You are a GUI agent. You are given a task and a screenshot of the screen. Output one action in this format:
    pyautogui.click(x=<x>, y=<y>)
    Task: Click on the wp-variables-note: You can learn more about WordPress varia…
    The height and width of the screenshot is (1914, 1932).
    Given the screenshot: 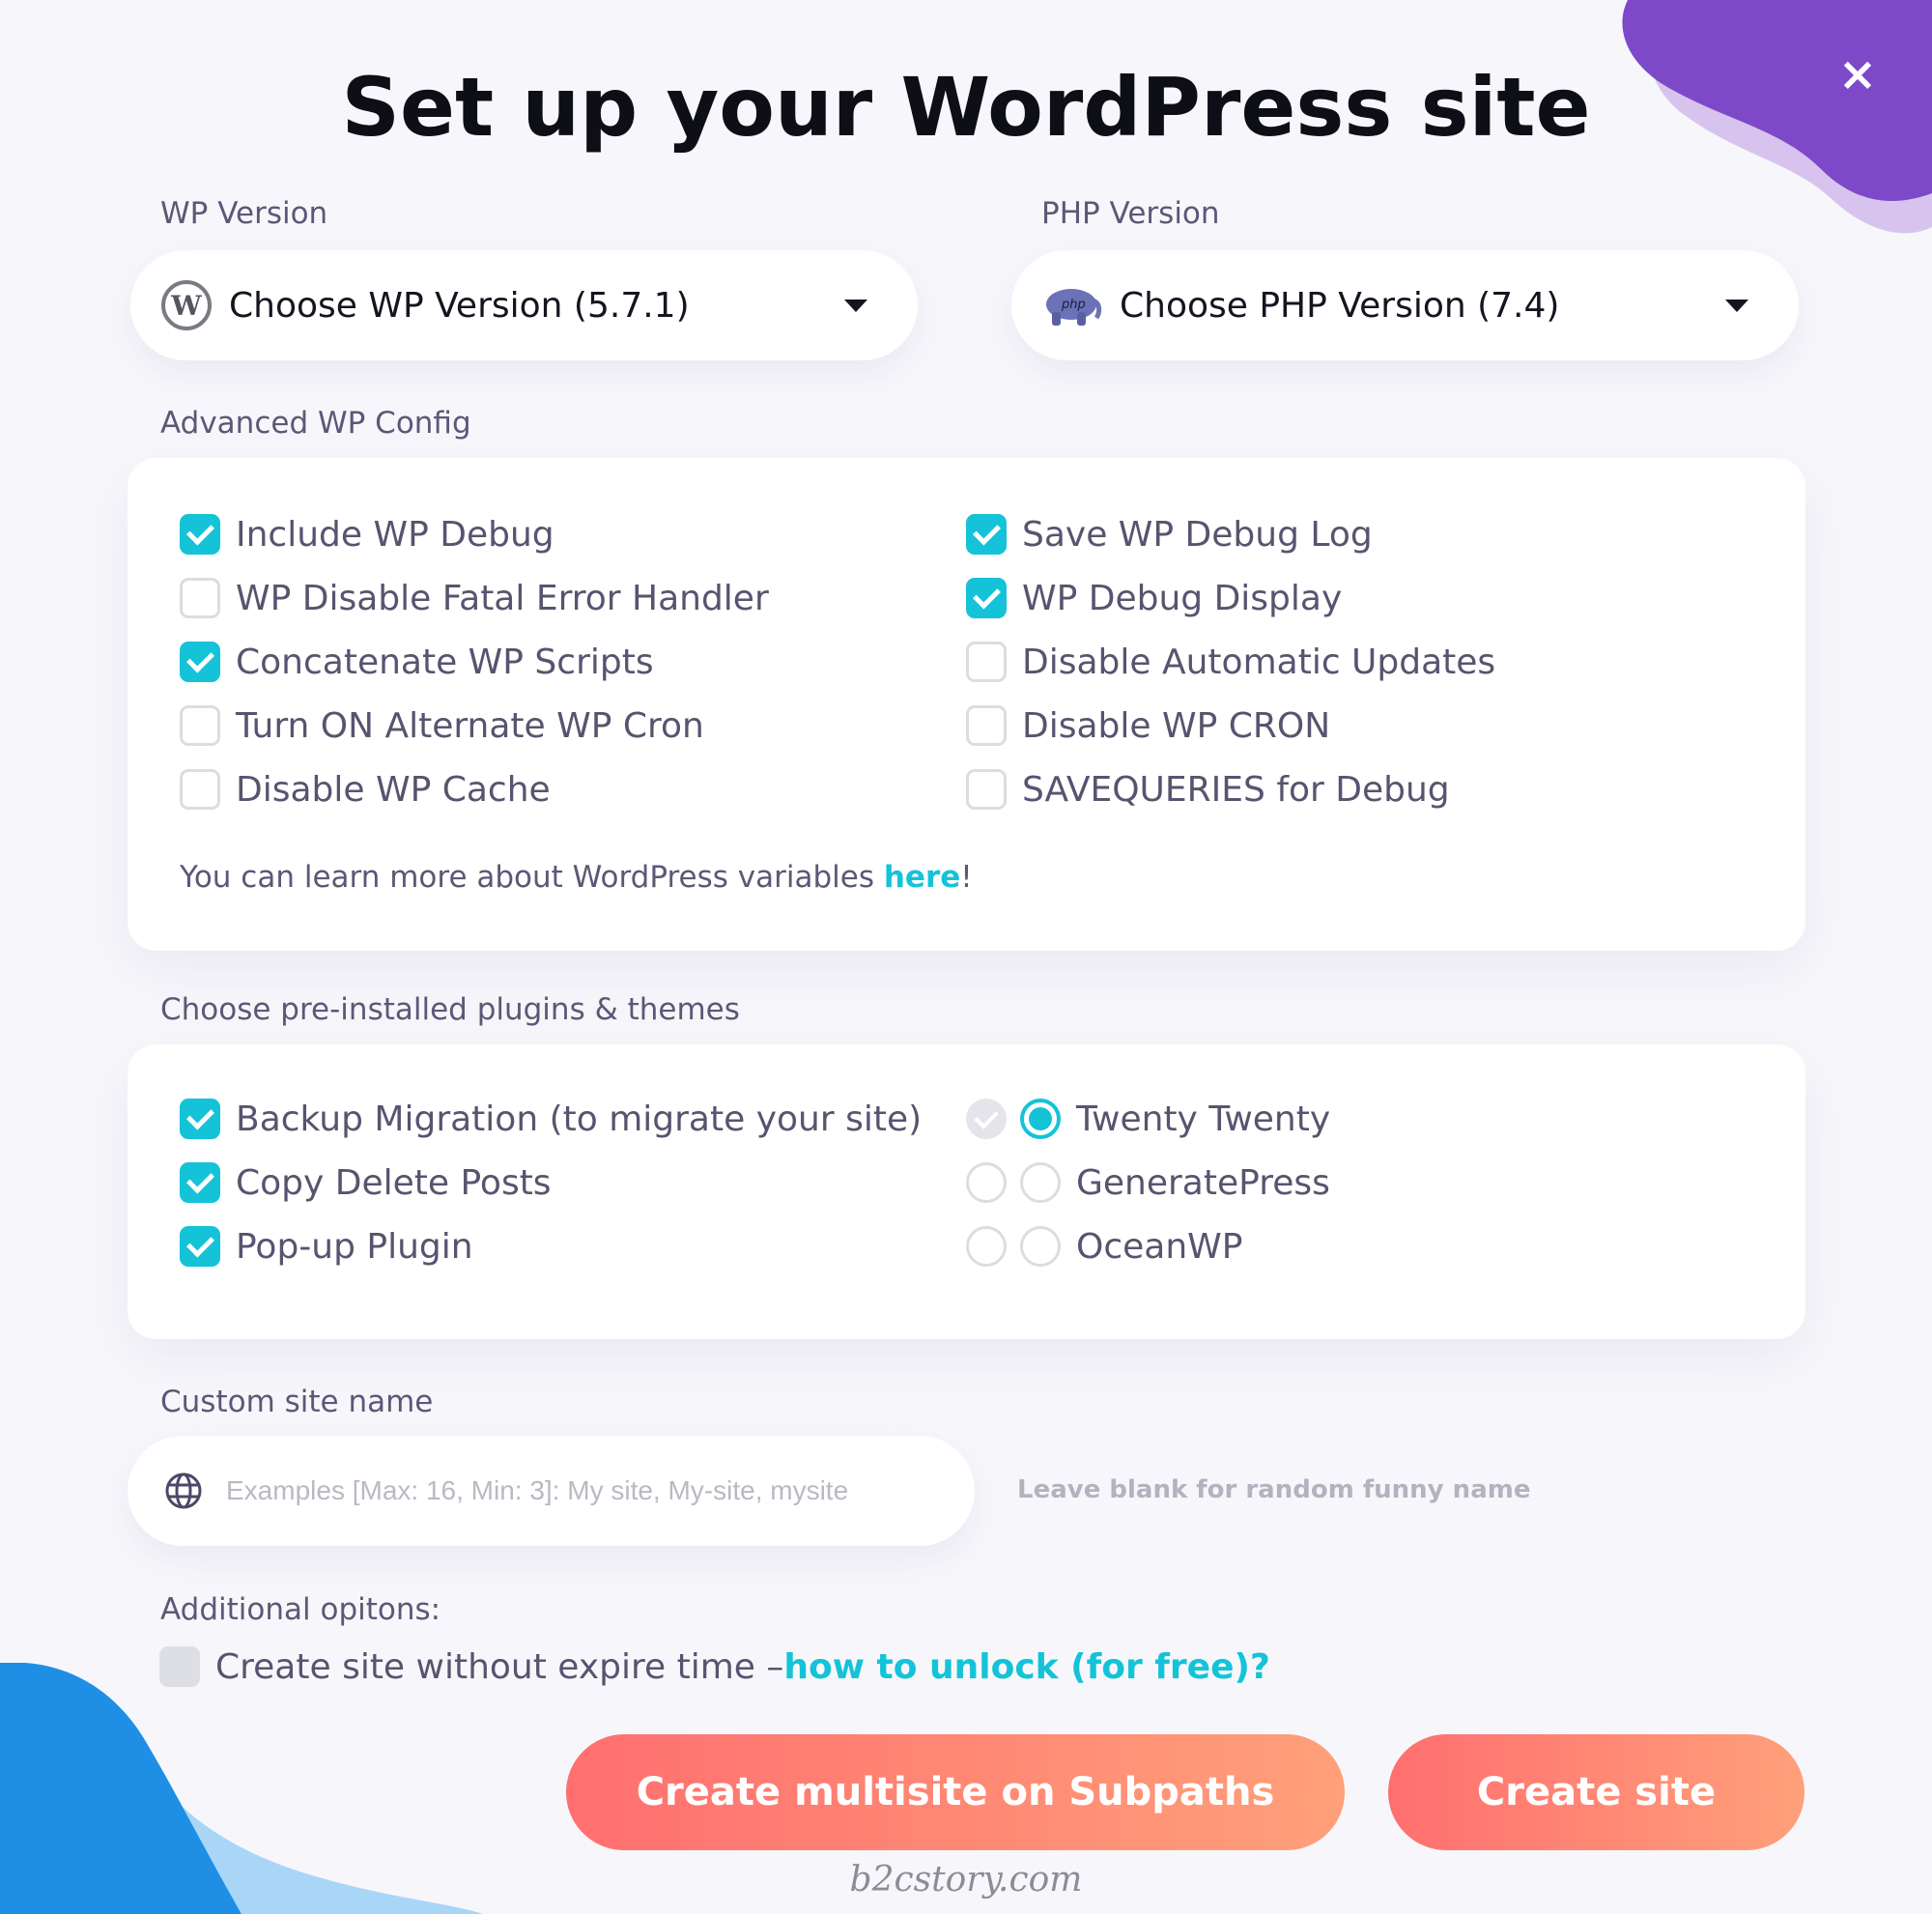 What is the action you would take?
    pyautogui.click(x=576, y=877)
    